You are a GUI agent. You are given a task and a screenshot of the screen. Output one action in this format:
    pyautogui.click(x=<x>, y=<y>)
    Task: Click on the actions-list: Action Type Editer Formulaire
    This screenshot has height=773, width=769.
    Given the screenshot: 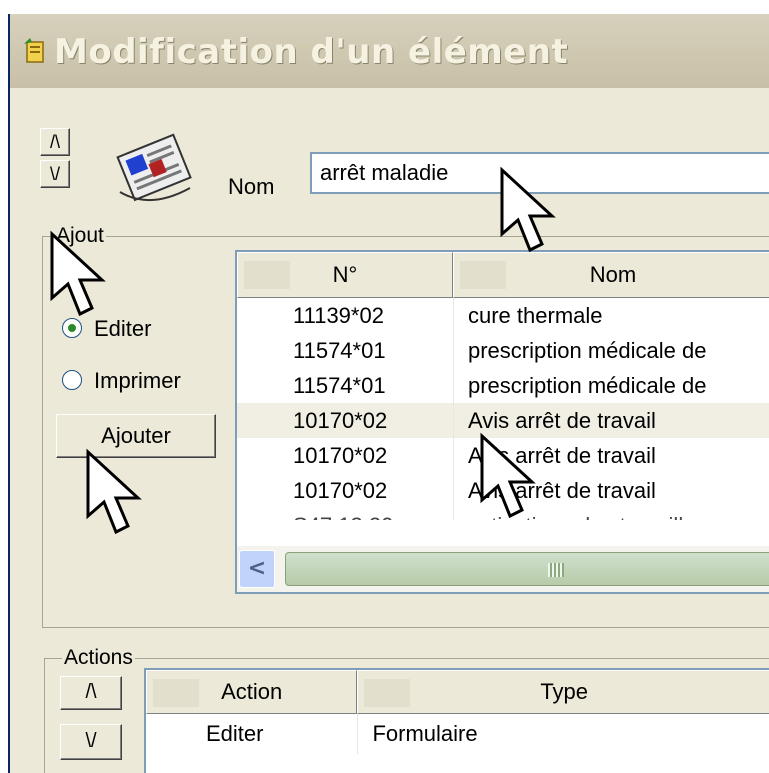 What is the action you would take?
    pyautogui.click(x=456, y=720)
    